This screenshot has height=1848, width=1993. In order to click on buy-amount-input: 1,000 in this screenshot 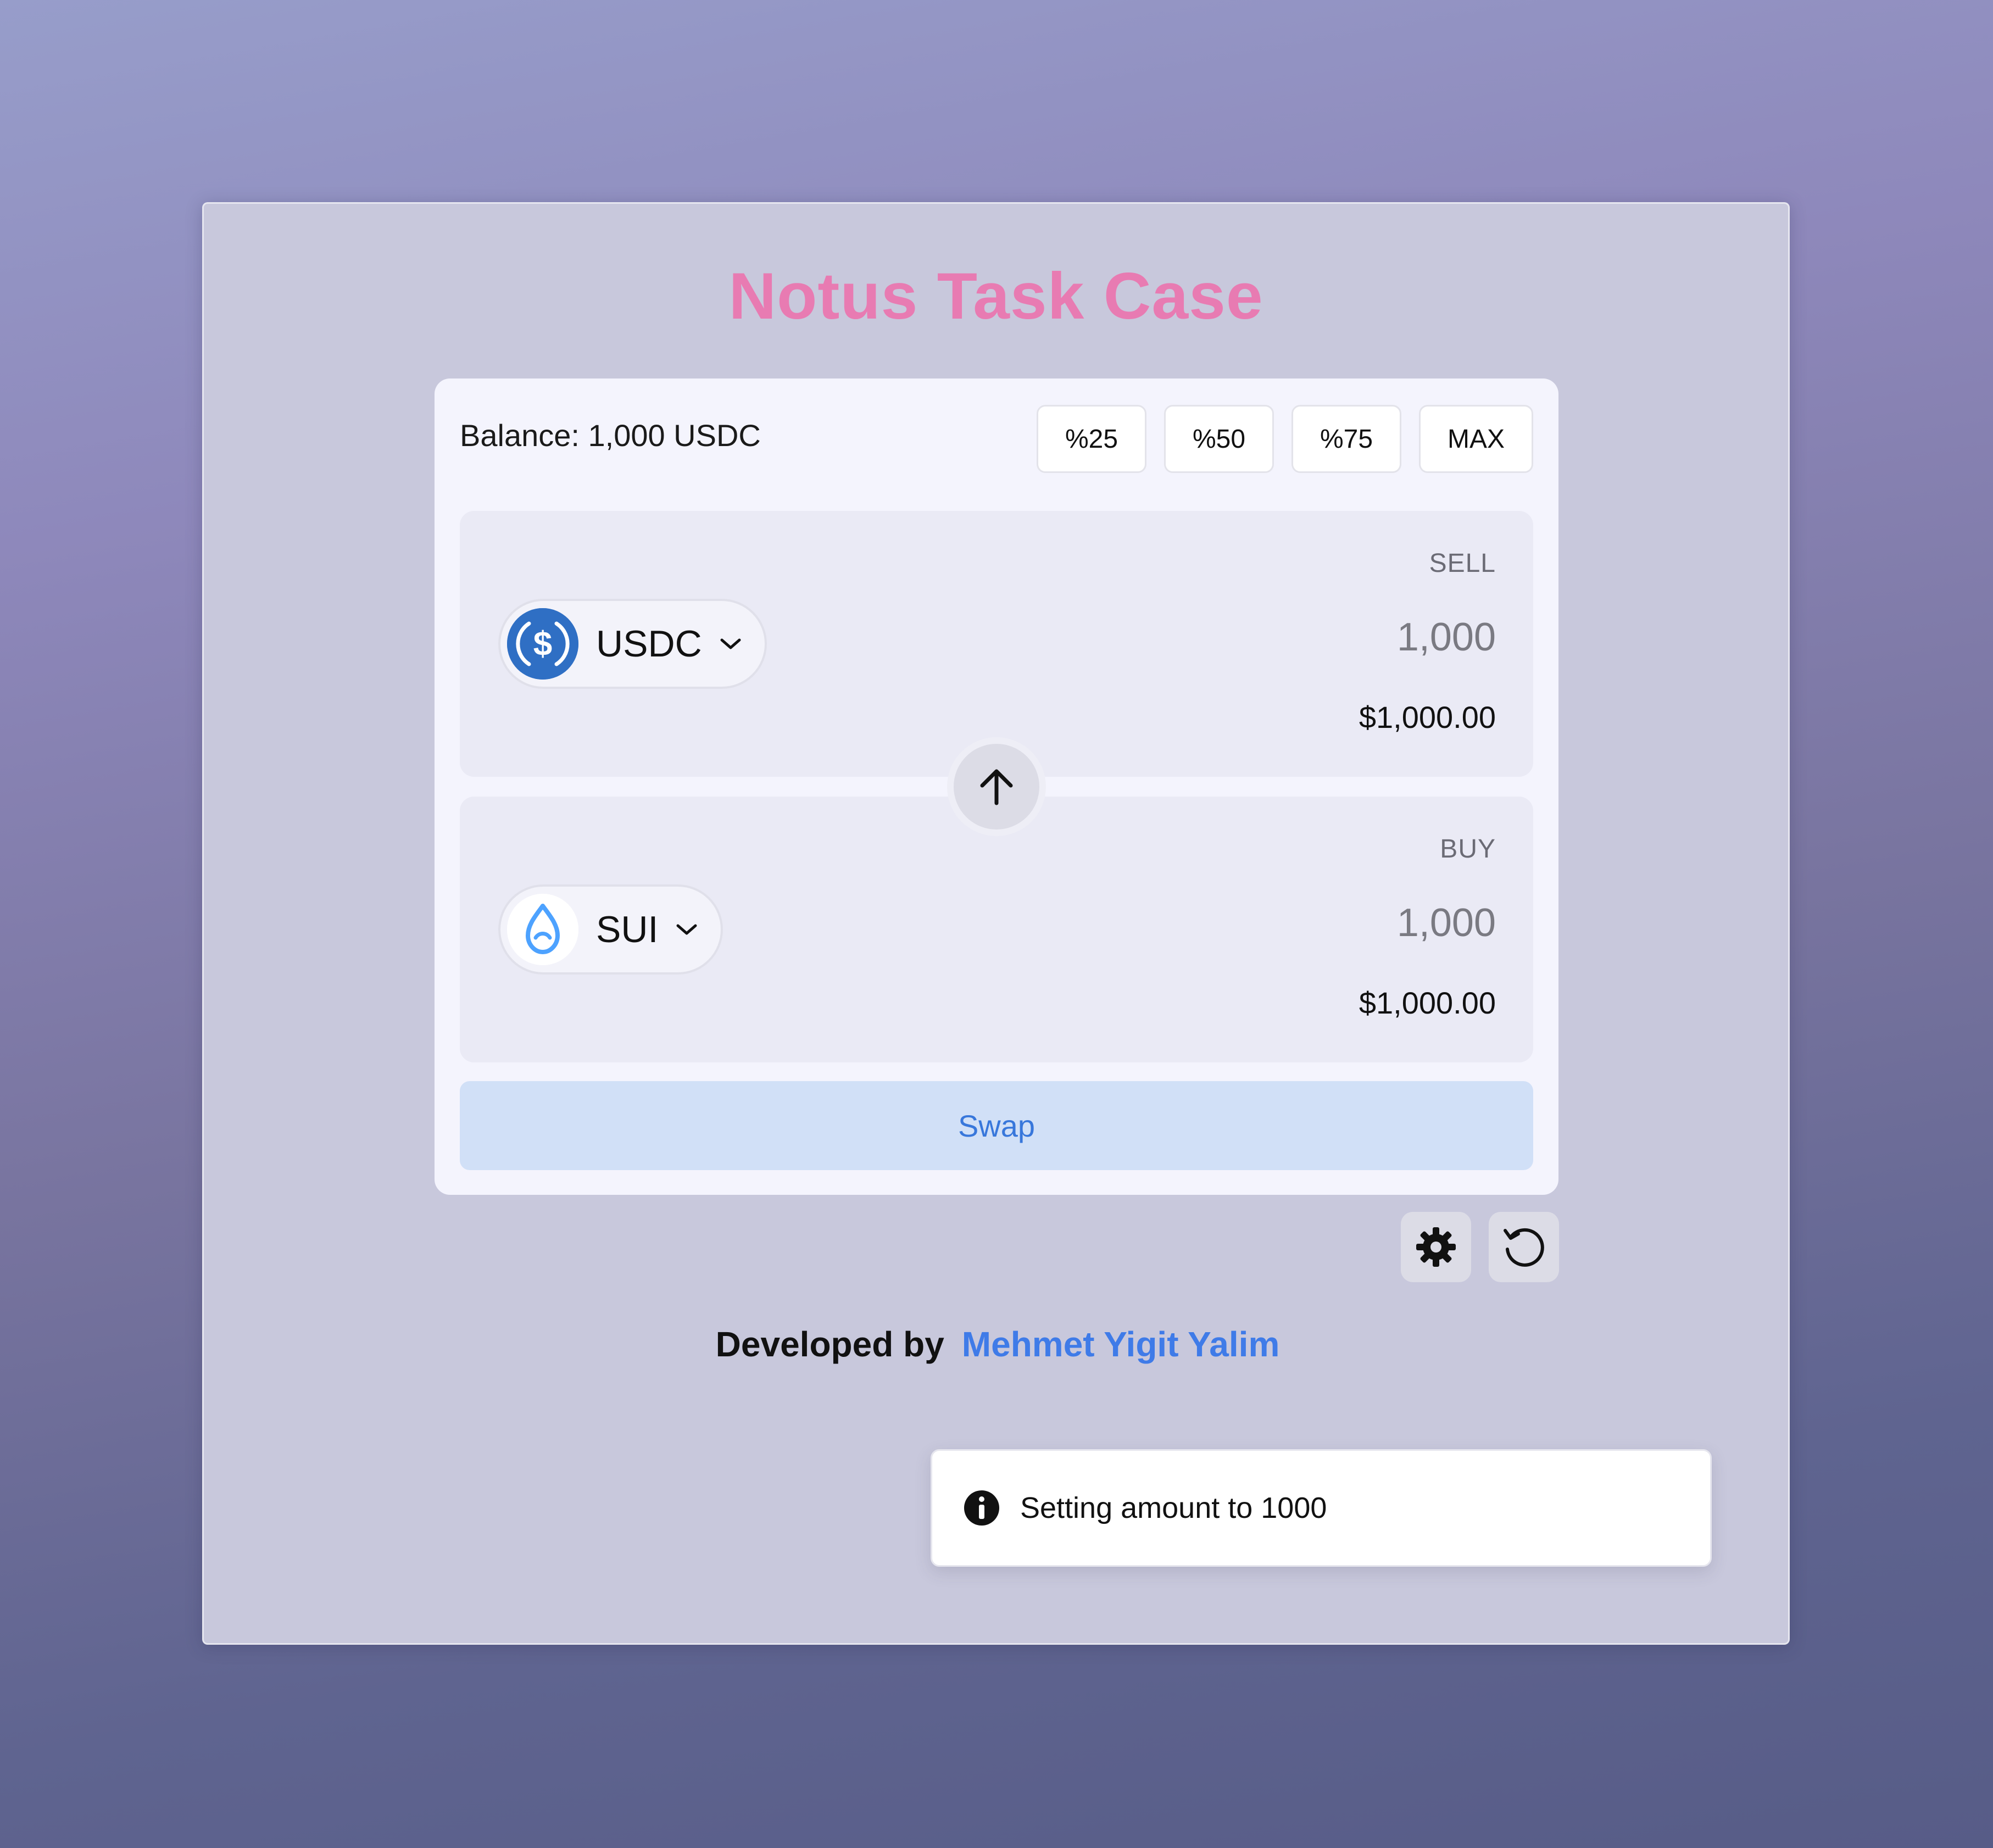, I will do `click(1446, 923)`.